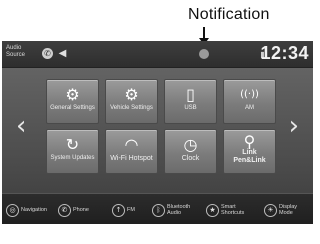 This screenshot has width=320, height=244. I want to click on tile-system-updates: ↻ System Updates, so click(72, 151).